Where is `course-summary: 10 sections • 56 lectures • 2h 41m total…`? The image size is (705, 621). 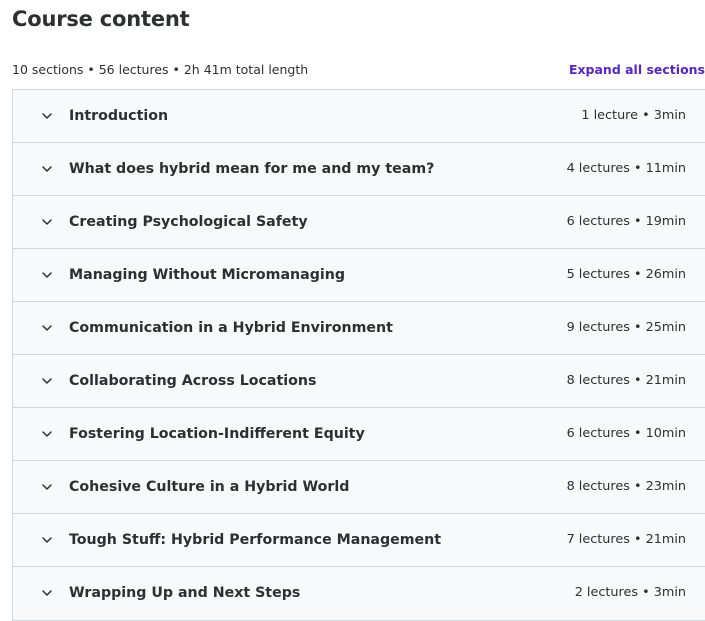 course-summary: 10 sections • 56 lectures • 2h 41m total… is located at coordinates (160, 69).